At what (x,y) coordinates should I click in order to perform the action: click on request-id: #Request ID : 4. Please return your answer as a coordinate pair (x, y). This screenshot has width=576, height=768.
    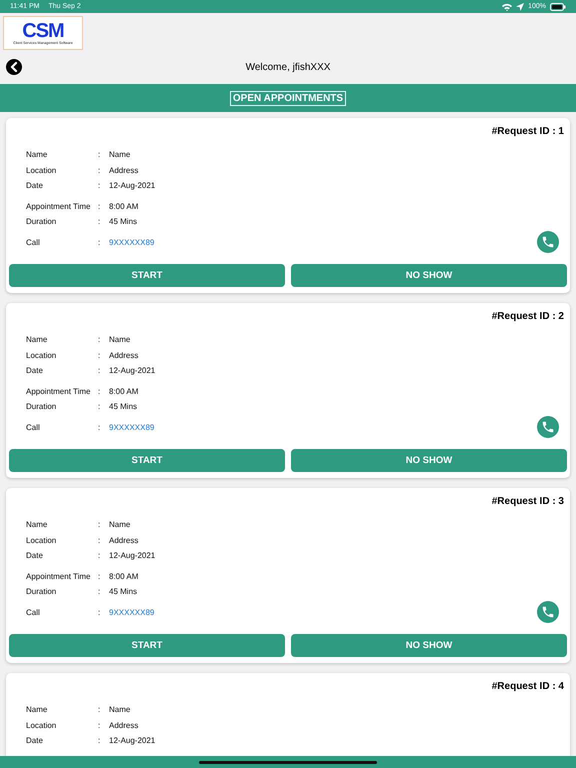
    Looking at the image, I should click on (527, 686).